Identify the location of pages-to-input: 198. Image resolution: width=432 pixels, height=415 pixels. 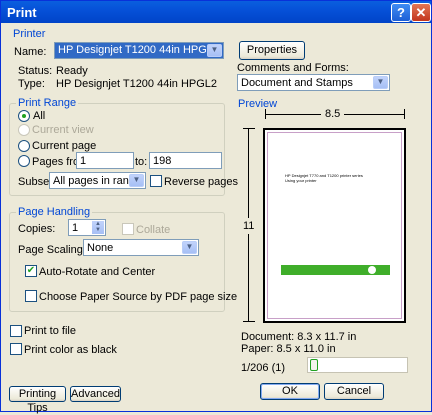
(185, 160).